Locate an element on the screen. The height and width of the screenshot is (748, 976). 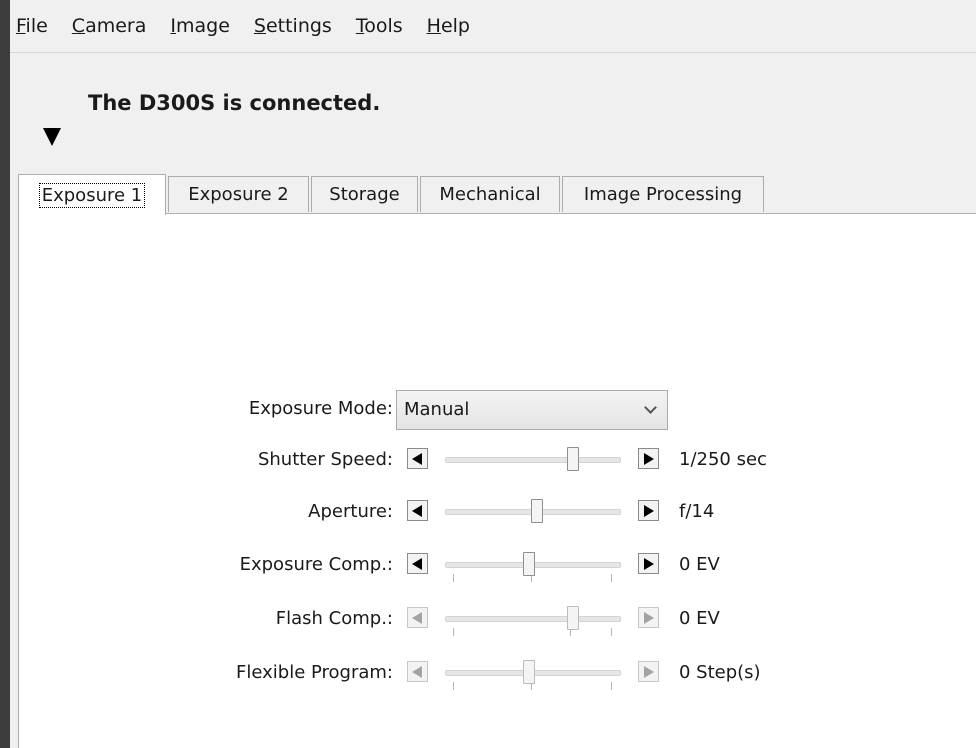
flash-comp-increase-button is located at coordinates (648, 617).